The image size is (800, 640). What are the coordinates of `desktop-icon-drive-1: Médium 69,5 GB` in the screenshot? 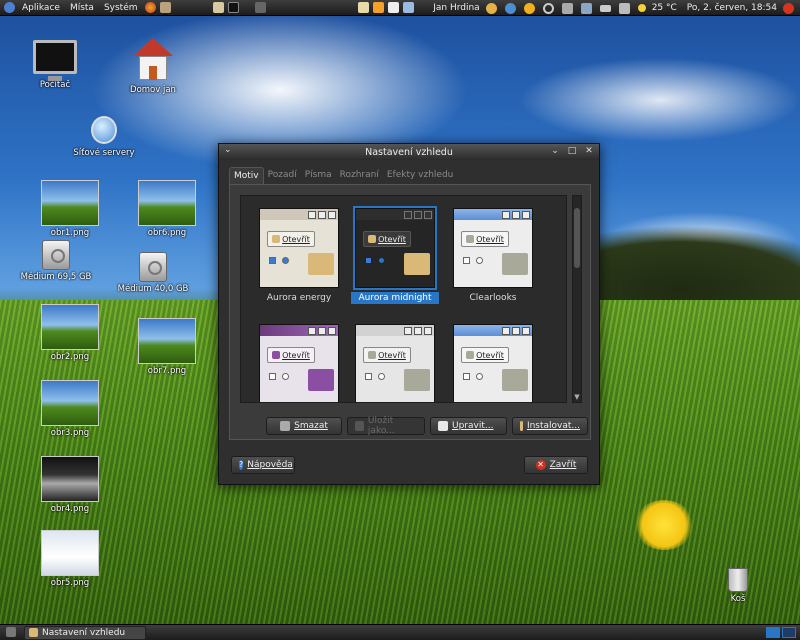 It's located at (56, 261).